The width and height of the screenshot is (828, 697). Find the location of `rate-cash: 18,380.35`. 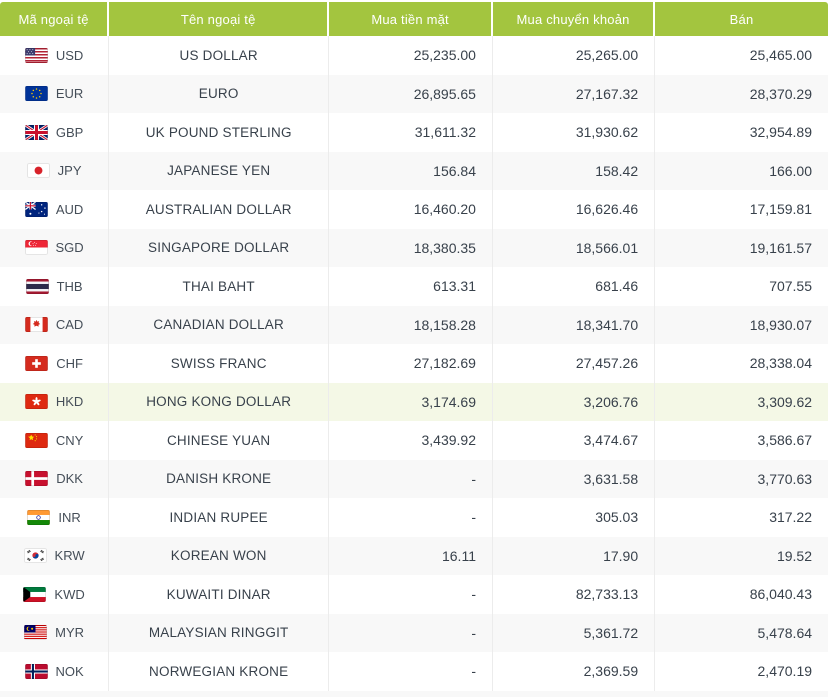

rate-cash: 18,380.35 is located at coordinates (411, 247).